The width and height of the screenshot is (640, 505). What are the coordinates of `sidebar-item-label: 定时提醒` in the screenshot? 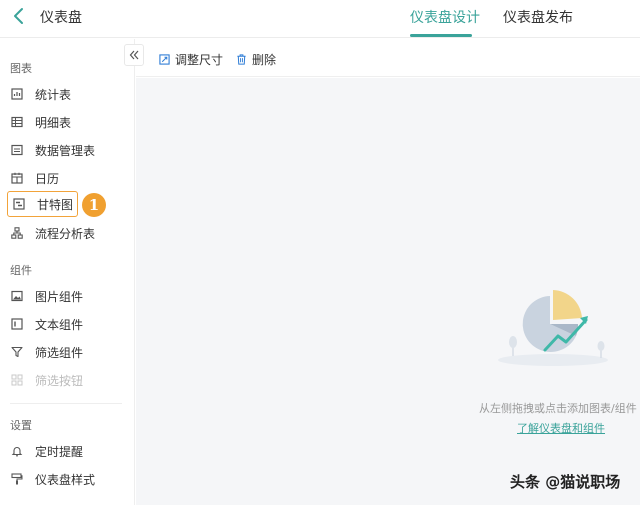 It's located at (59, 451).